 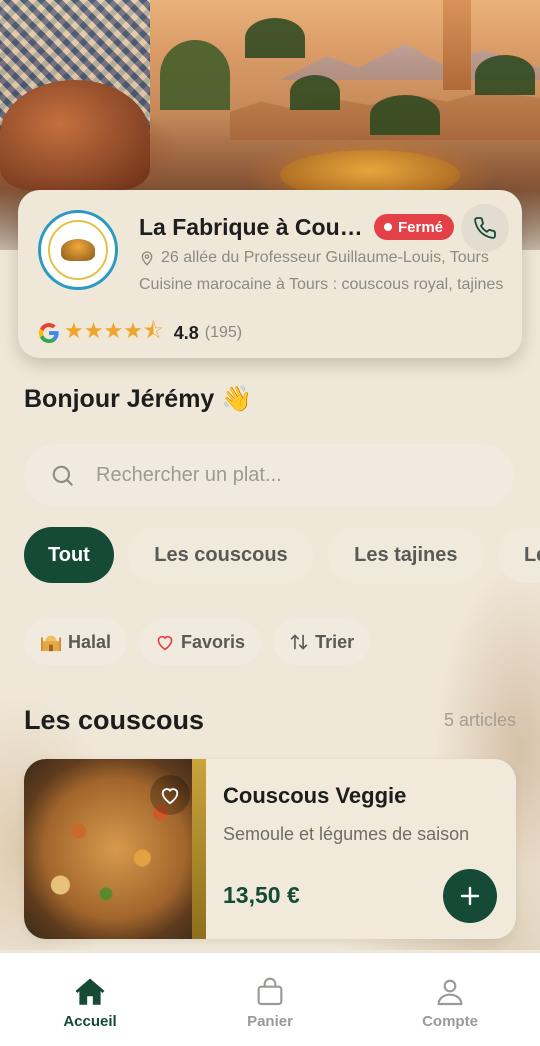 What do you see at coordinates (286, 475) in the screenshot?
I see `search-input` at bounding box center [286, 475].